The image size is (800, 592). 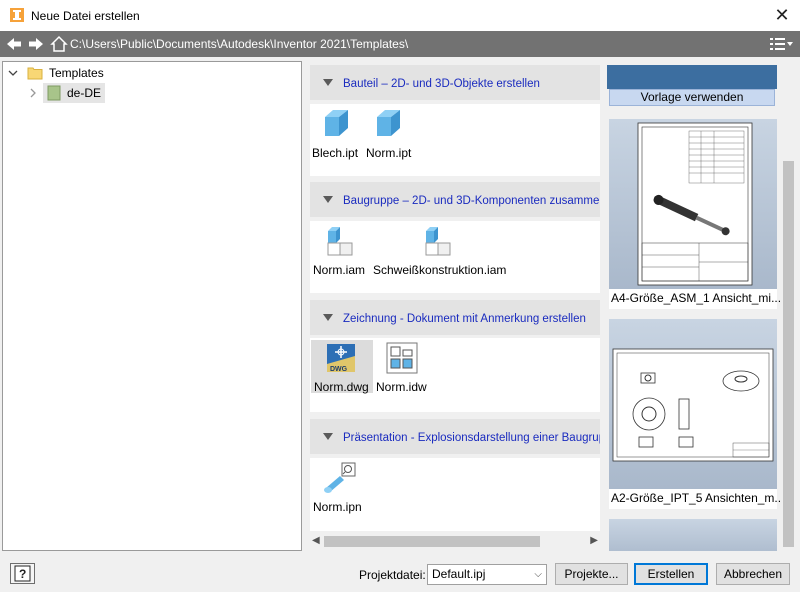 I want to click on use-template-button: Vorlage verwenden, so click(x=692, y=97).